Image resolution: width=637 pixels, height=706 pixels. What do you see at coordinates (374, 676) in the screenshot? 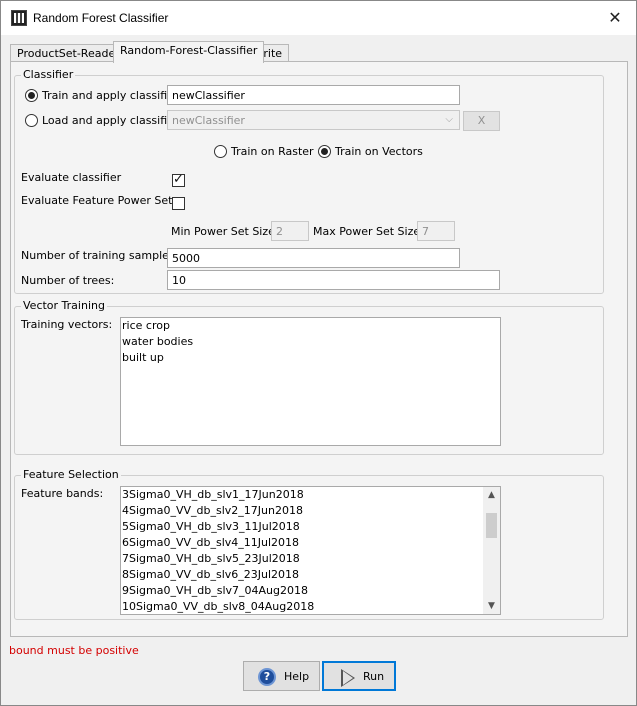
I see `run-button-label: Run` at bounding box center [374, 676].